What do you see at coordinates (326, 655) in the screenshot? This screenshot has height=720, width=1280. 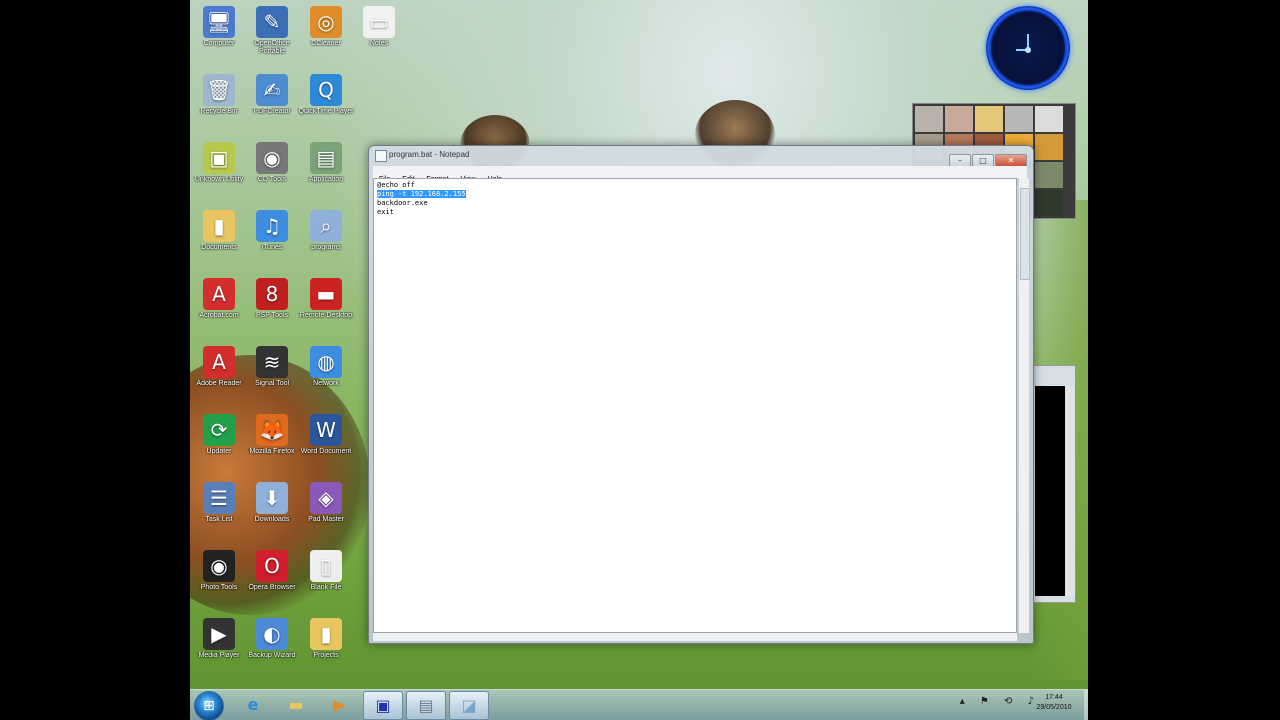 I see `desktop-icon-label: Projects` at bounding box center [326, 655].